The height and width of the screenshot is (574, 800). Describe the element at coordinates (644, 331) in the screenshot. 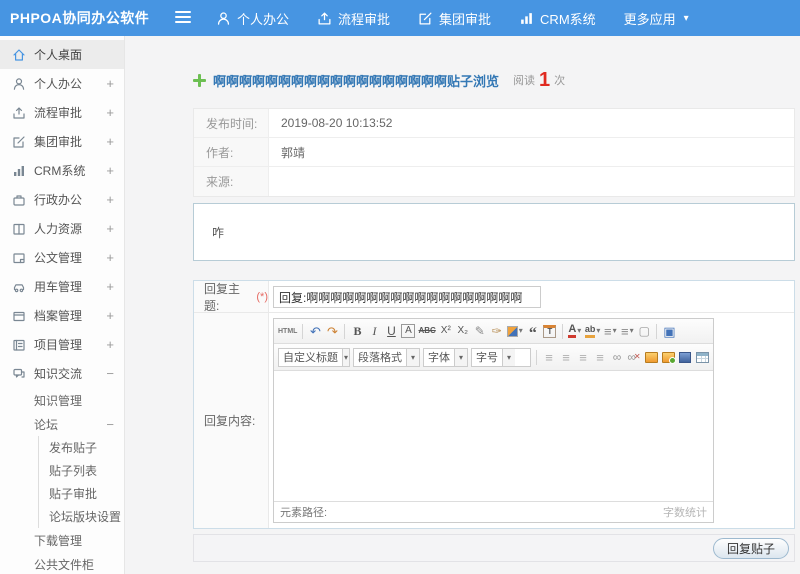

I see `new-page-button: ▢` at that location.